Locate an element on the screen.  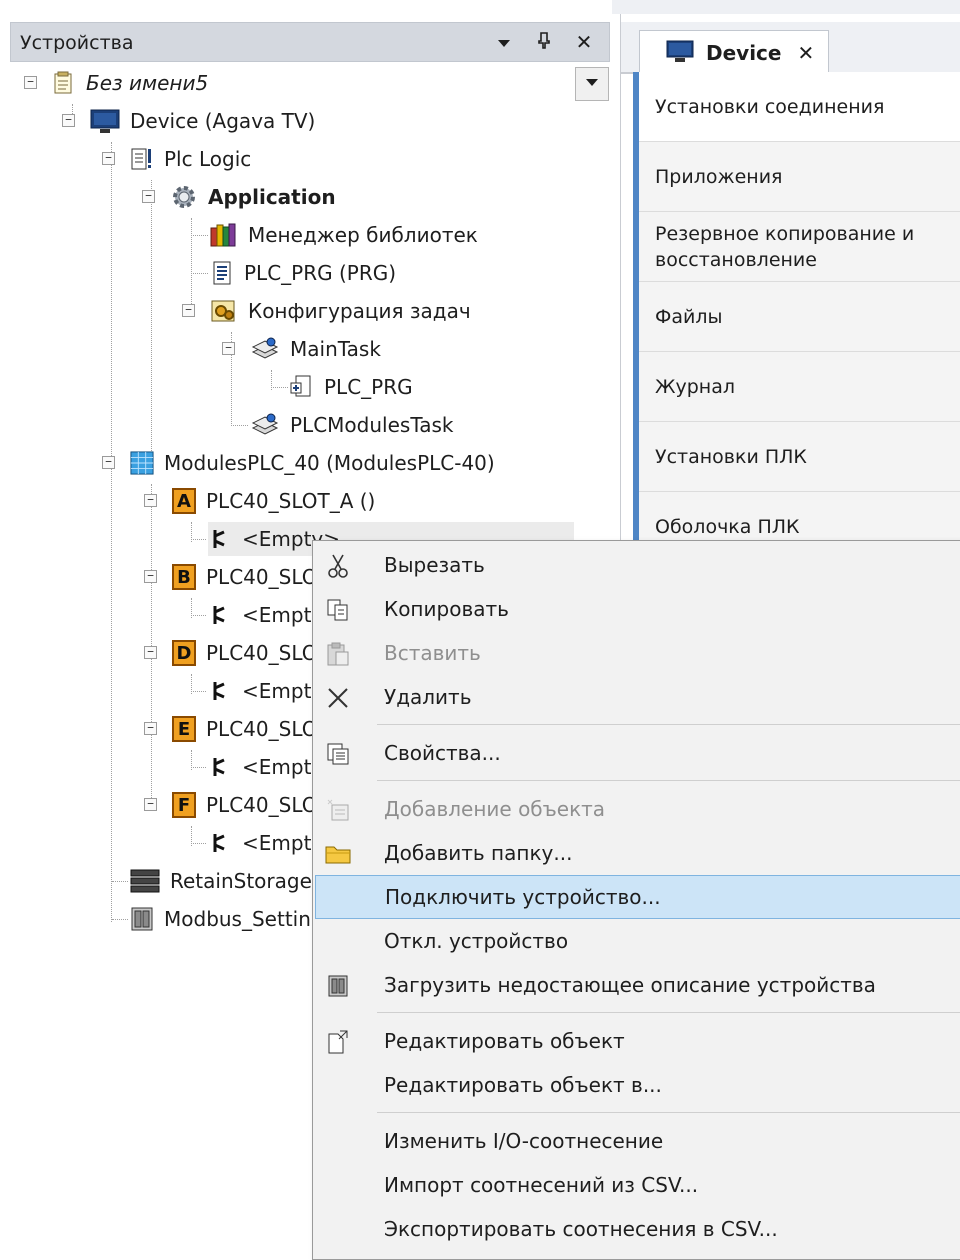
menu-item-label: Изменить I/O-соотнесение is located at coordinates (524, 1141).